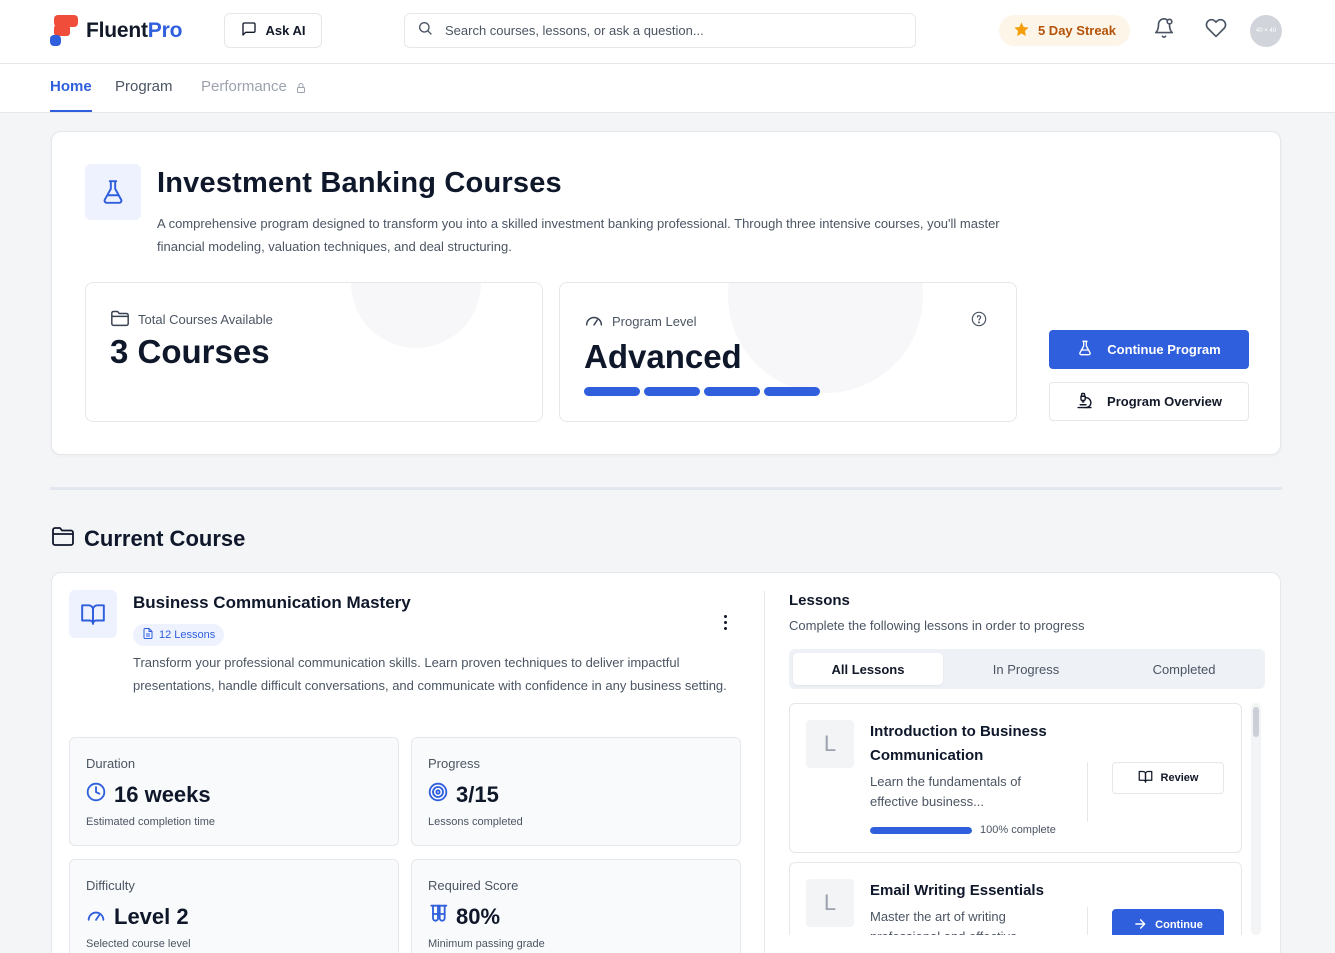  Describe the element at coordinates (205, 319) in the screenshot. I see `total-courses-label: Total Courses Available` at that location.